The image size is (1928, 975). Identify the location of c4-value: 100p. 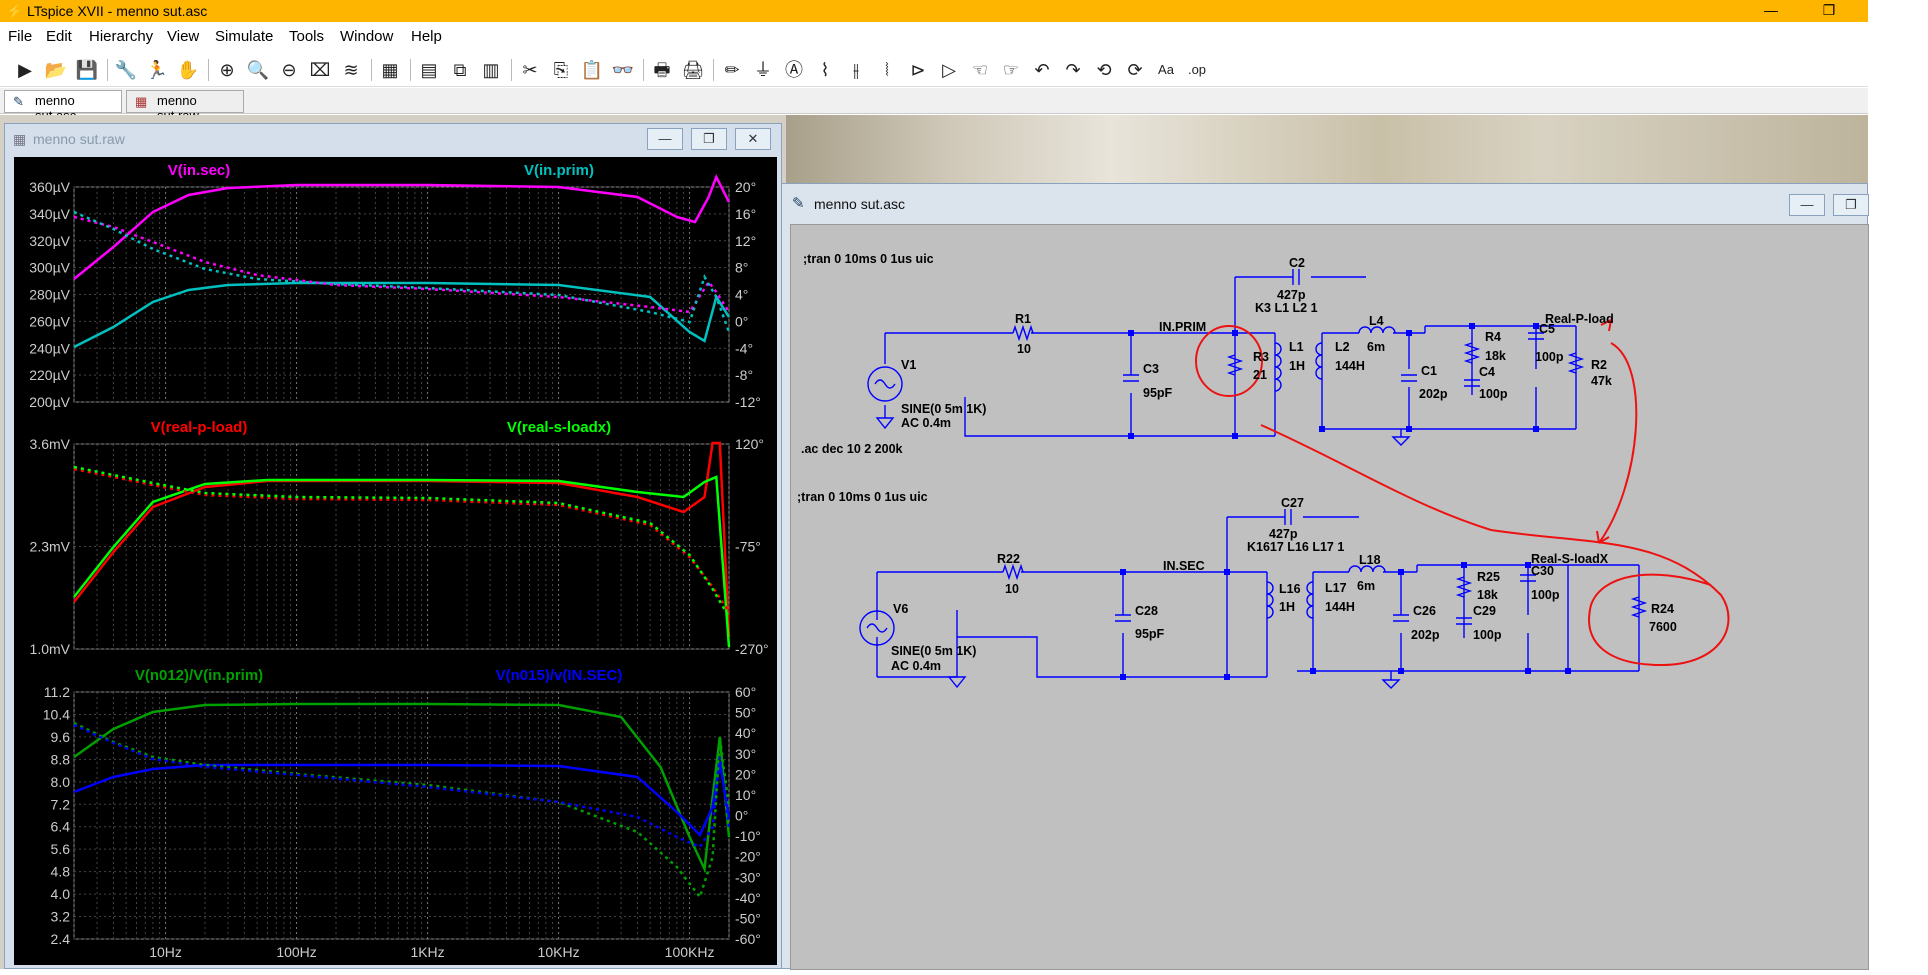
(1493, 394).